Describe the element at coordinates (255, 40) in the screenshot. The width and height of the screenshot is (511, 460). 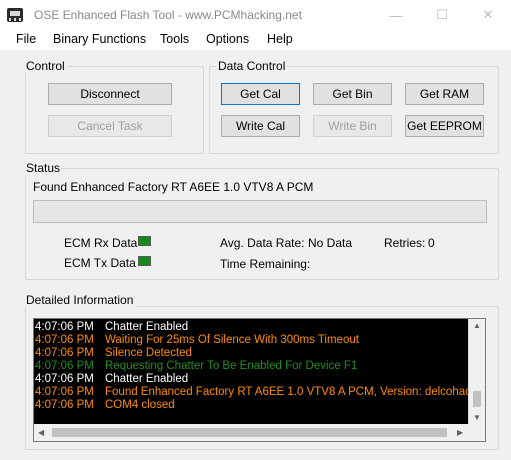
I see `menu-bar: File Binary Functions Tools Options Help` at that location.